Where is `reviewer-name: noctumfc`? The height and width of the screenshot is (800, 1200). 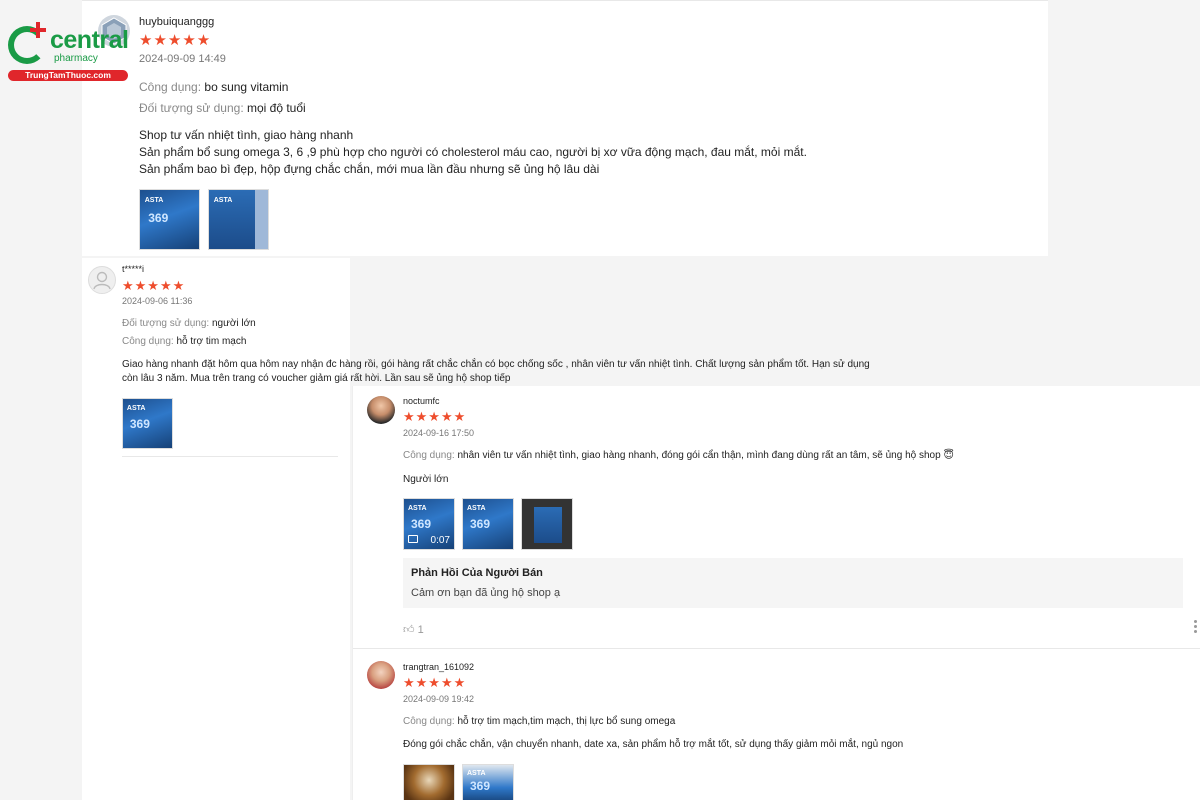 reviewer-name: noctumfc is located at coordinates (421, 401).